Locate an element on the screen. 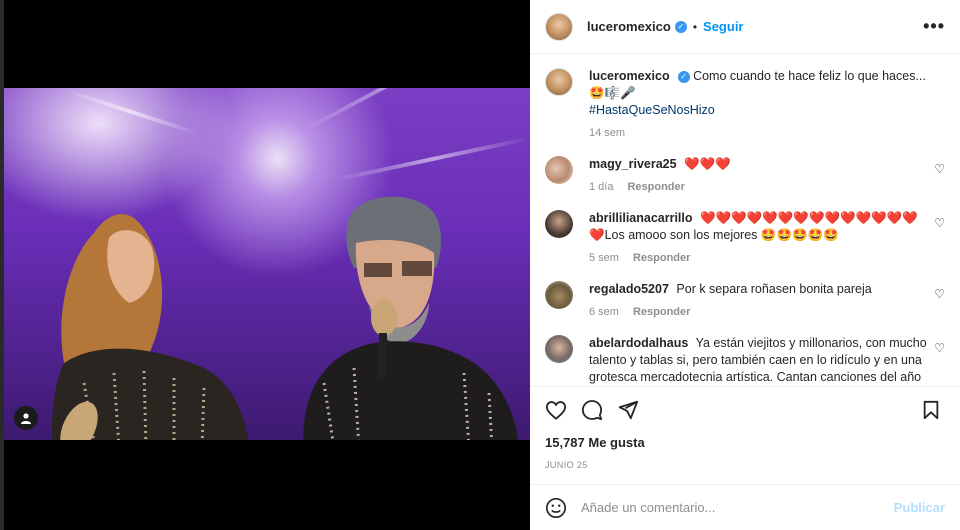  likes-count: 15,787 Me gusta is located at coordinates (745, 442).